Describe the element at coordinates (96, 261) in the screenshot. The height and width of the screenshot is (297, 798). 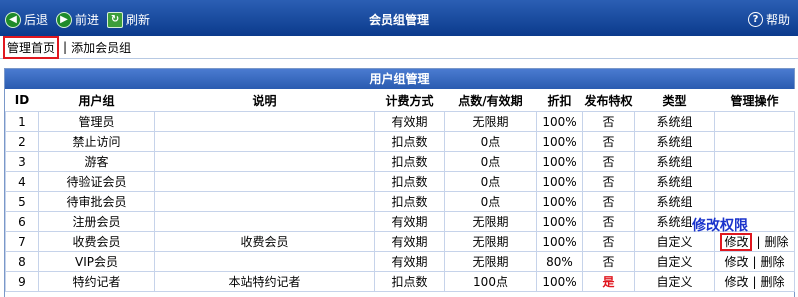
I see `row-group-name: VIP会员` at that location.